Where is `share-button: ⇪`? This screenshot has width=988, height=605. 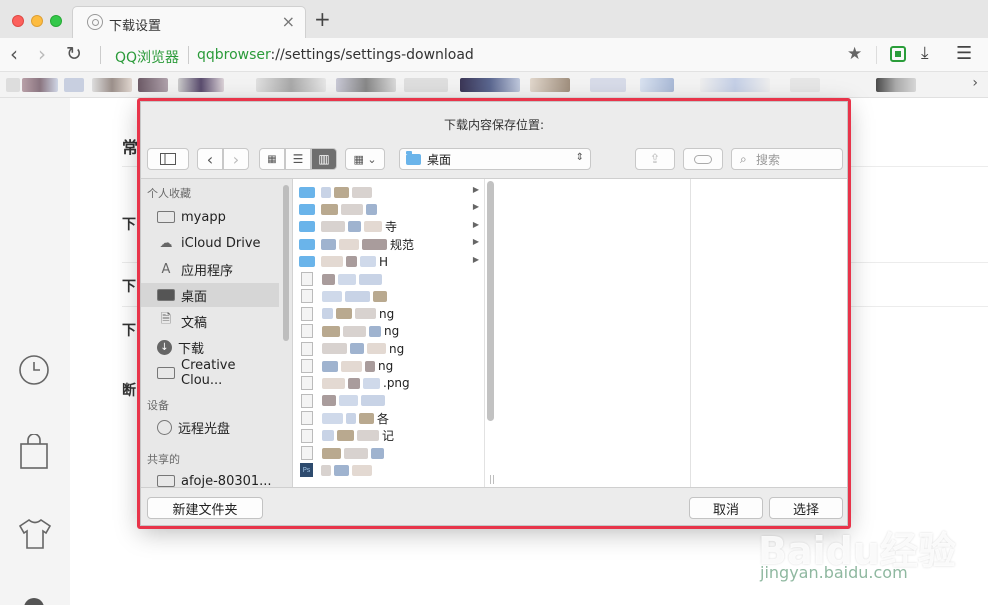 share-button: ⇪ is located at coordinates (655, 159).